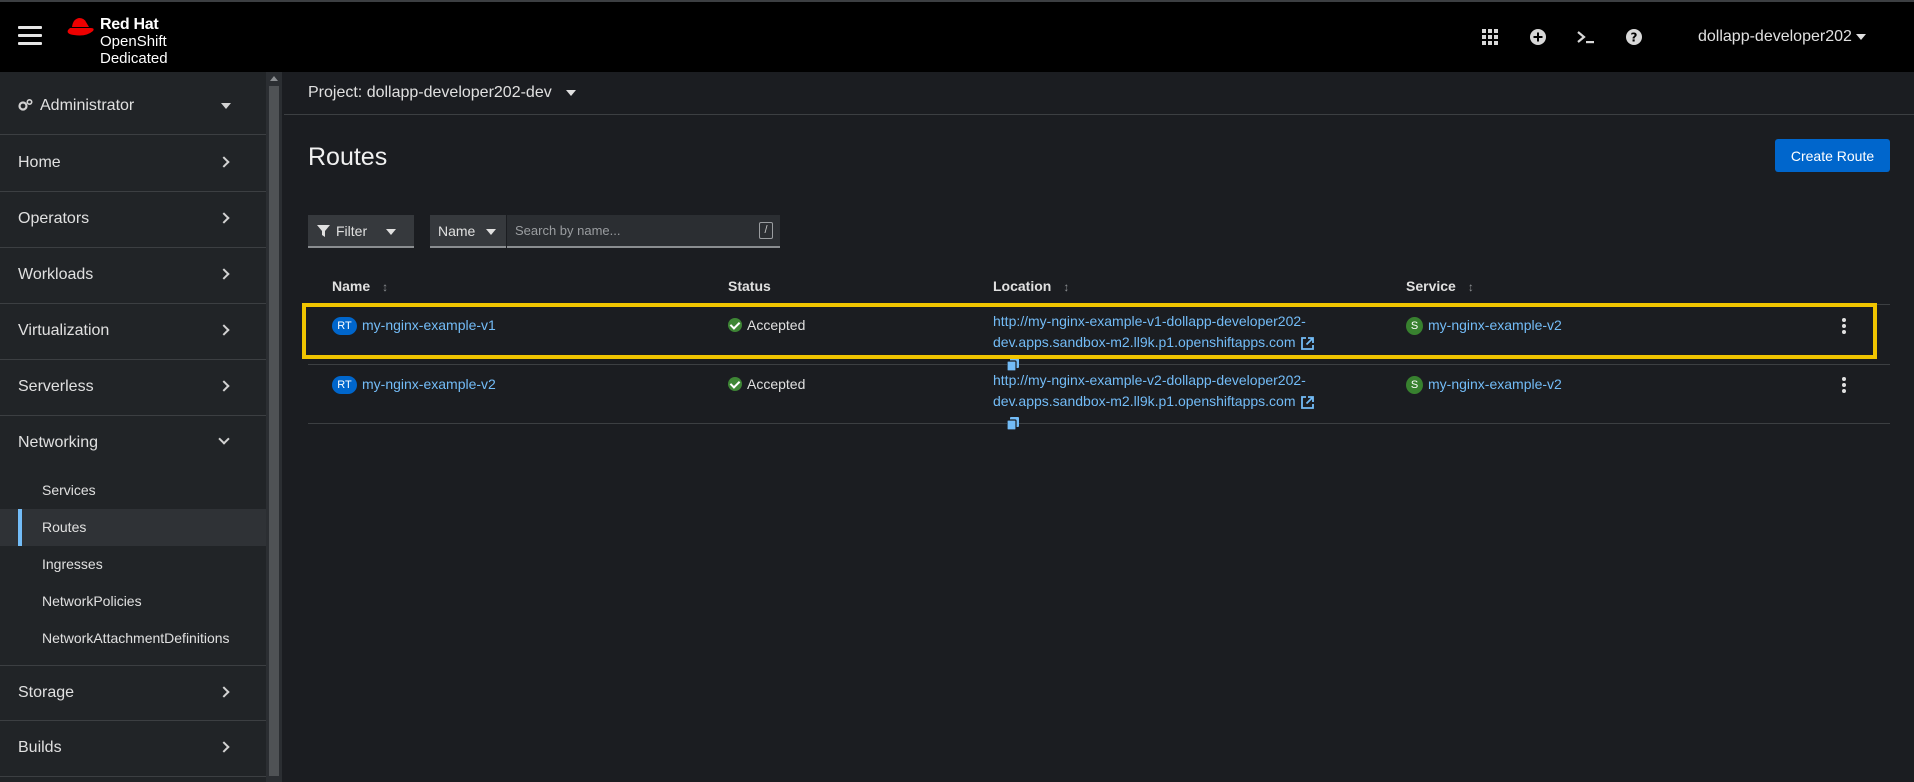 Image resolution: width=1914 pixels, height=782 pixels. Describe the element at coordinates (133, 749) in the screenshot. I see `nav-section-builds: Builds` at that location.